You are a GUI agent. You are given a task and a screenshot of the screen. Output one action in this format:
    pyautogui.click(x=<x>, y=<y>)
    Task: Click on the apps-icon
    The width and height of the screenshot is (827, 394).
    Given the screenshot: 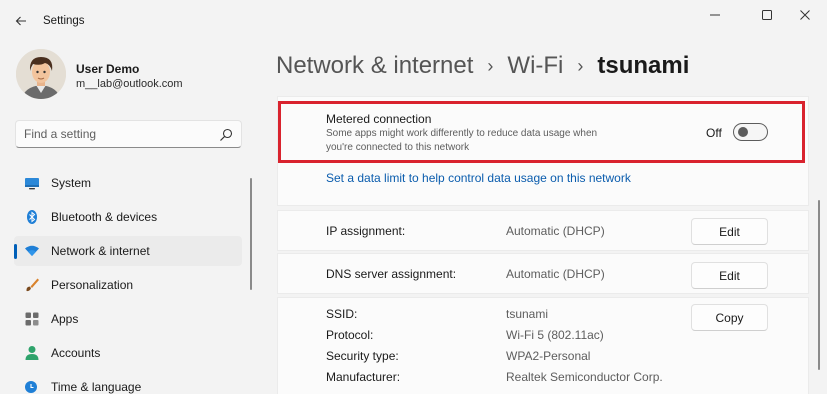 What is the action you would take?
    pyautogui.click(x=32, y=319)
    